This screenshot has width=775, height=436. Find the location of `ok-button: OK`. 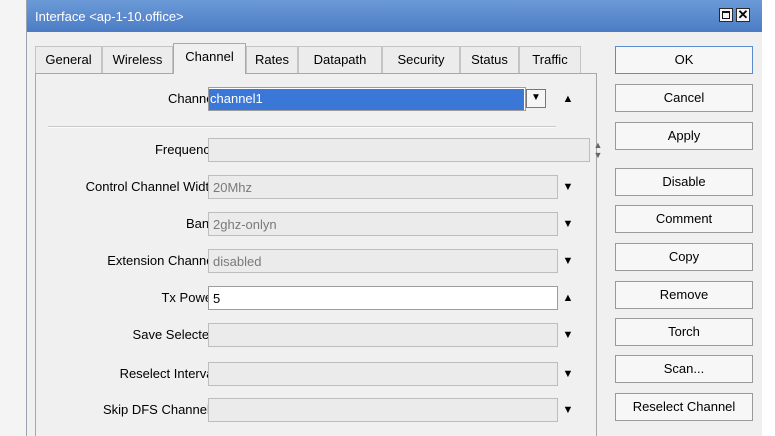

ok-button: OK is located at coordinates (684, 60).